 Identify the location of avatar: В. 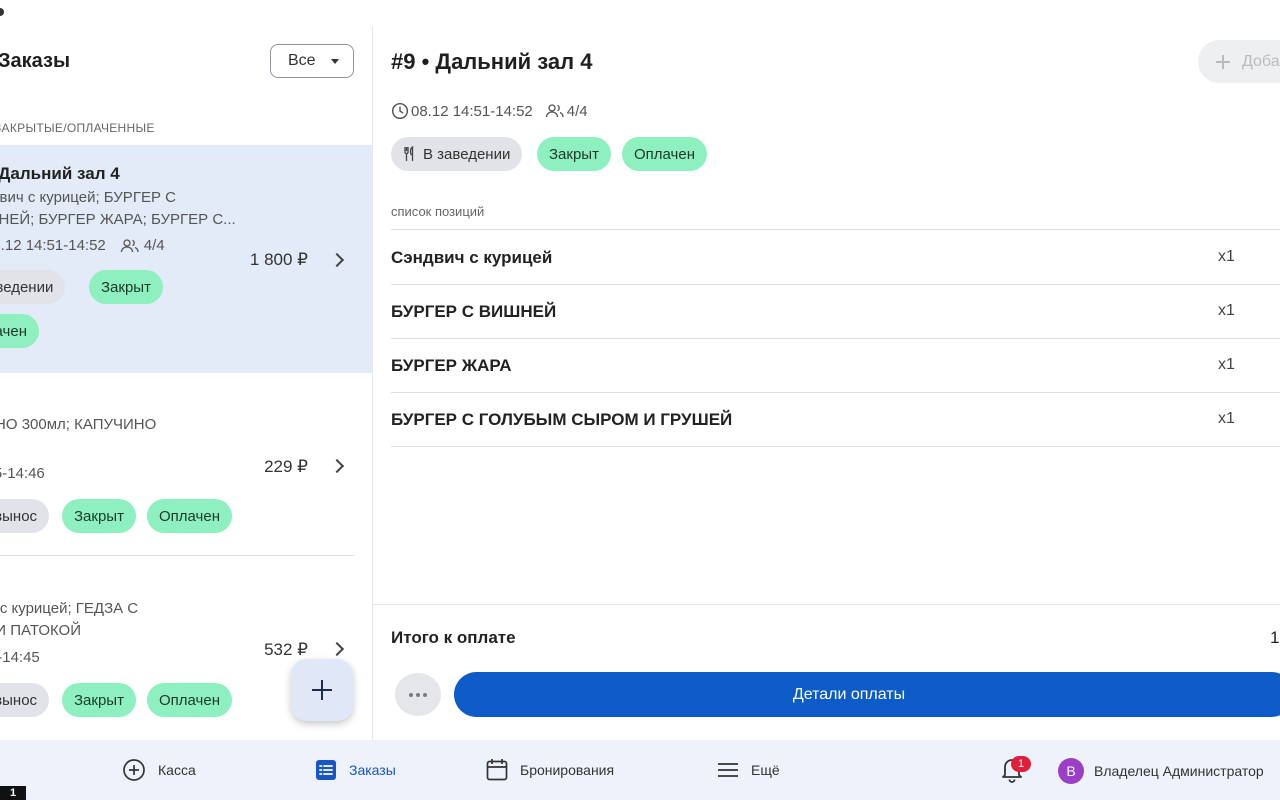
(1071, 771).